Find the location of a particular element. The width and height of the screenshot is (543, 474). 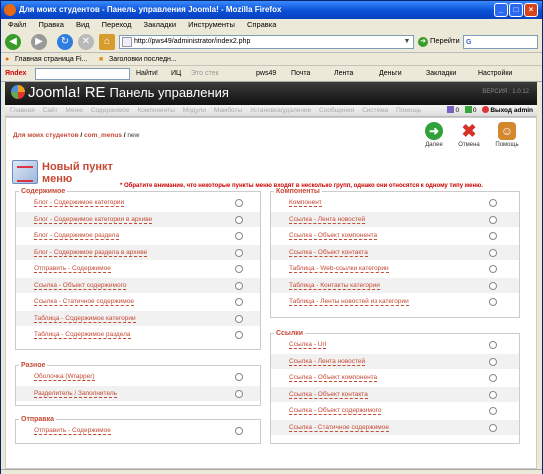

menu-type-row: Ссылка - Url is located at coordinates (395, 345).